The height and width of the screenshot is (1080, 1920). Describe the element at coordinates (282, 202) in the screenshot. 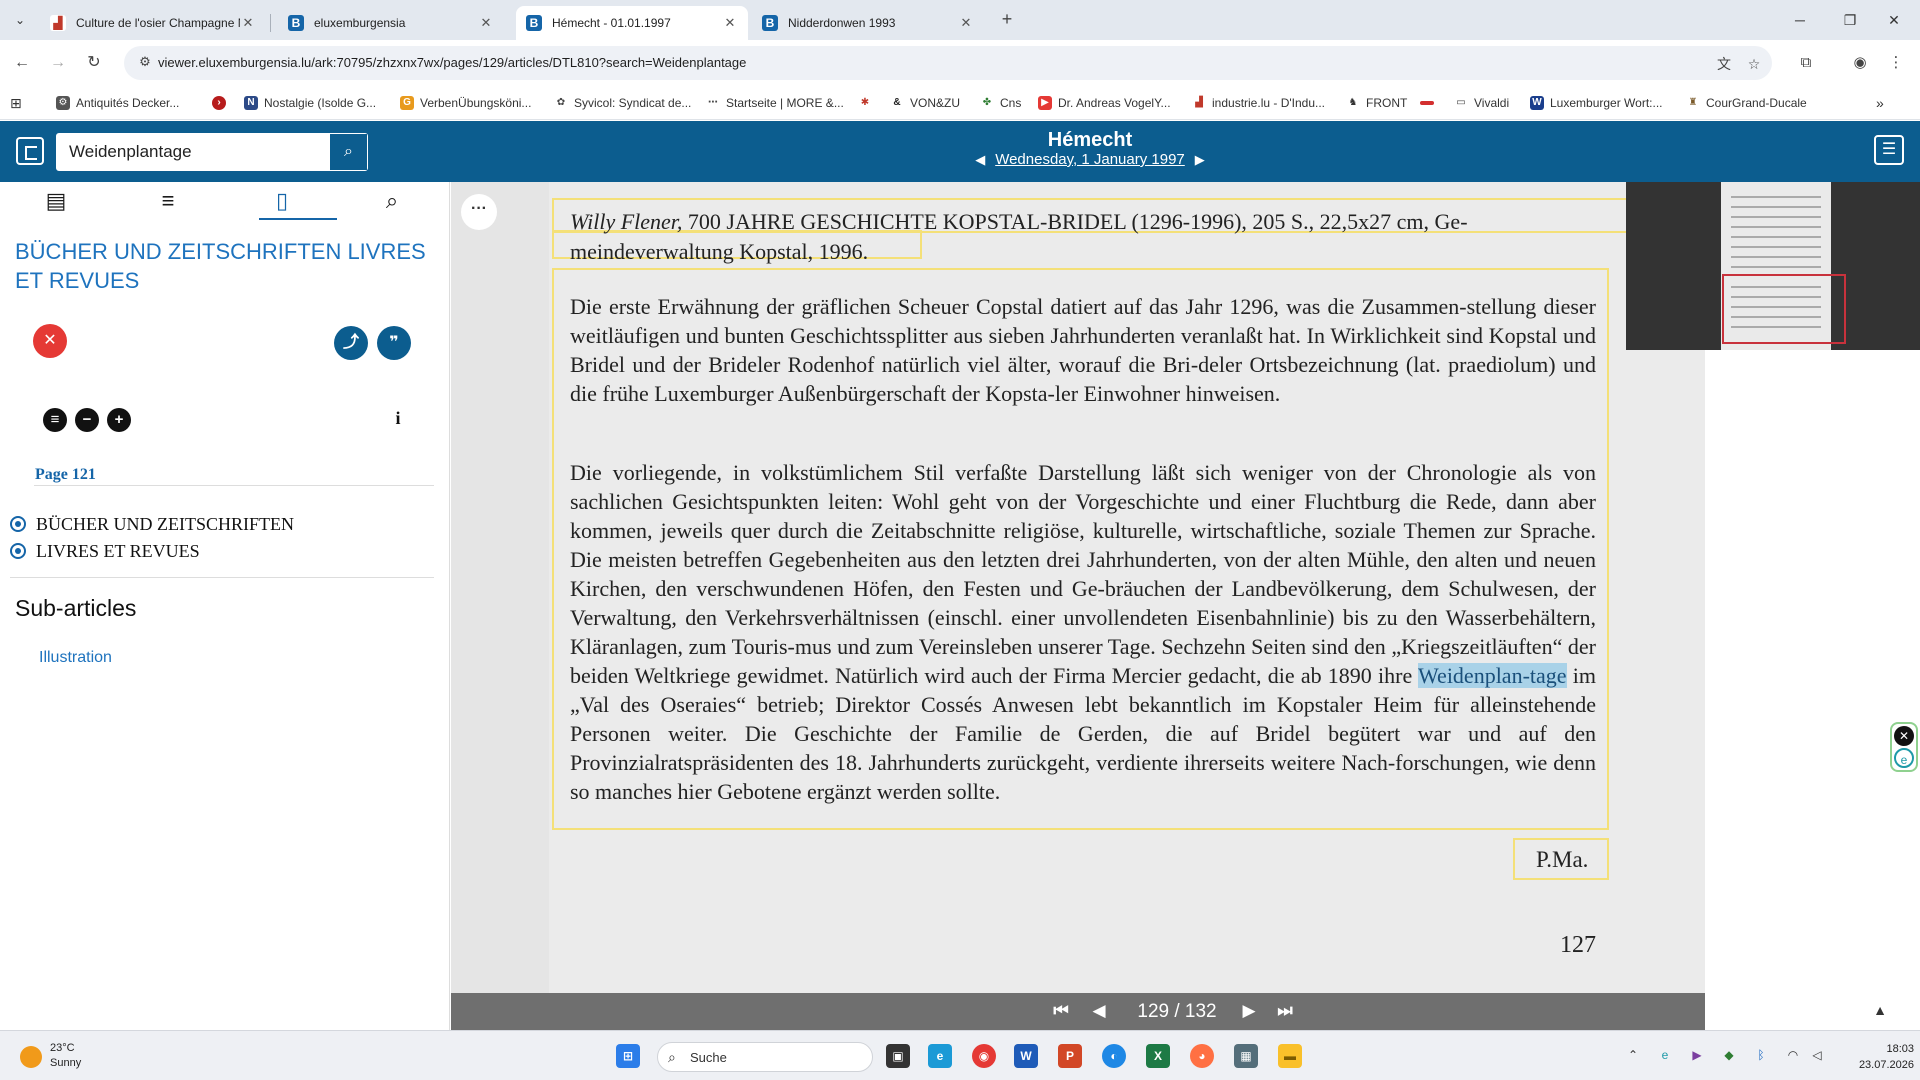

I see `tab-article-icon: ▯` at that location.